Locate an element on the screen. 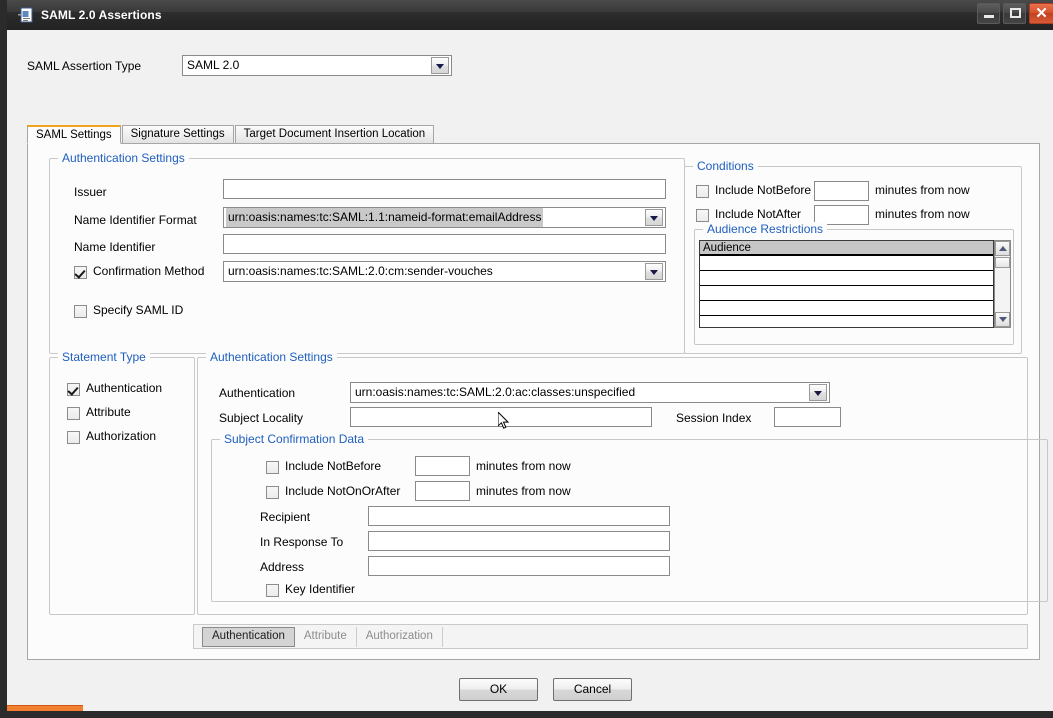  statement-type-authentication-label: Authentication is located at coordinates (124, 388).